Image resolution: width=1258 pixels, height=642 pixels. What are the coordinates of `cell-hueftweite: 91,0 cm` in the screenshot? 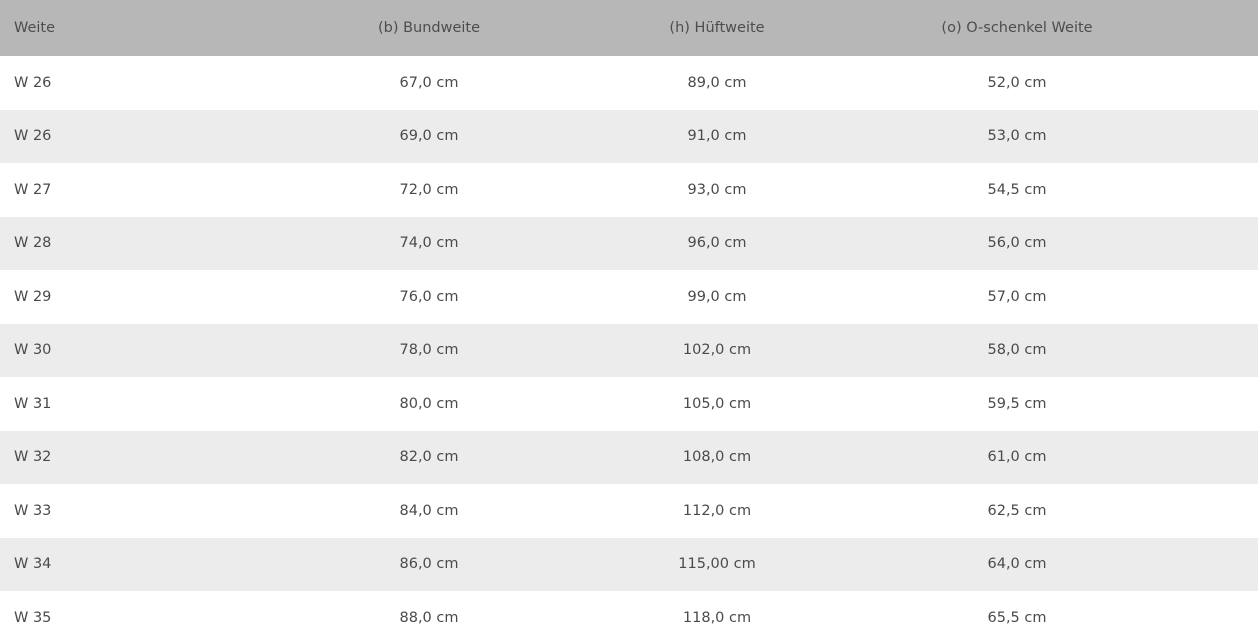 It's located at (717, 136).